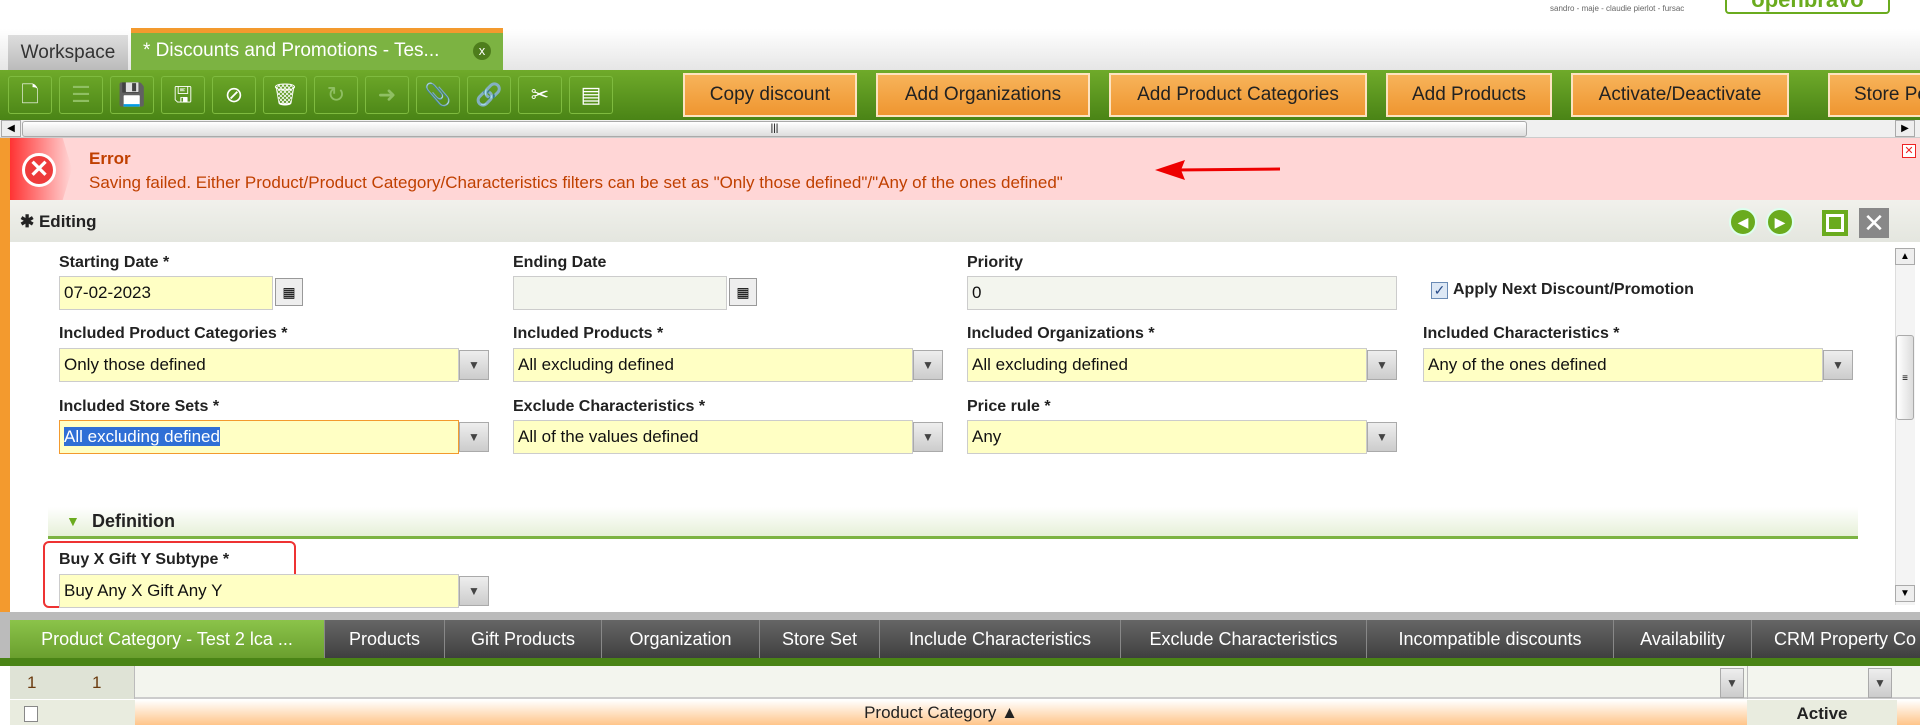 Image resolution: width=1920 pixels, height=728 pixels. I want to click on editing-title: ✱ Editing, so click(58, 222).